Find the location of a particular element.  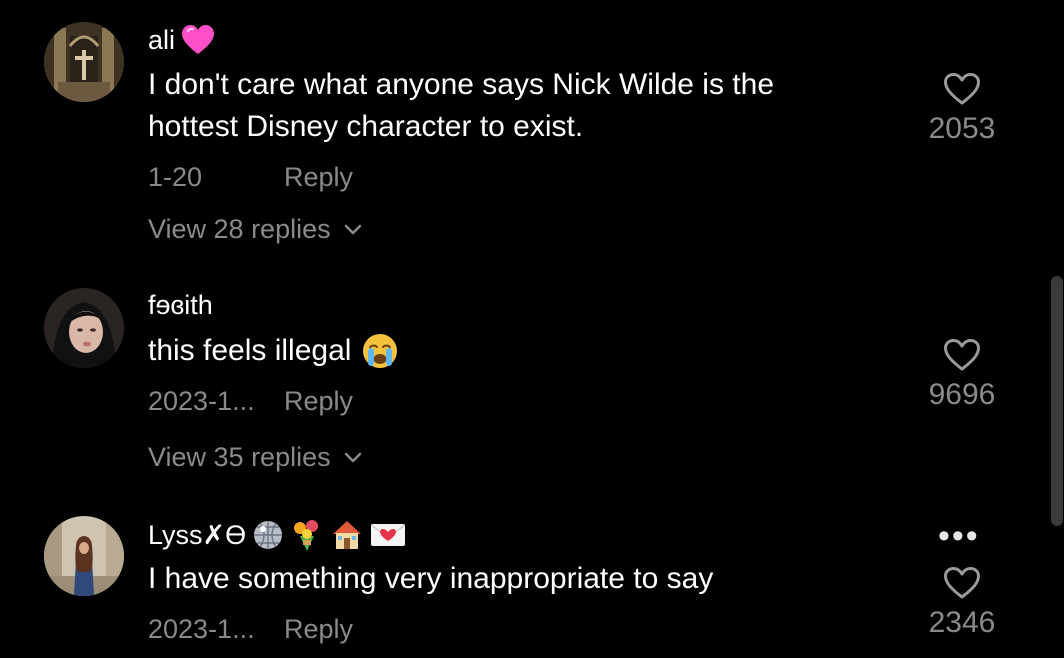

disco-ball-icon is located at coordinates (268, 535).